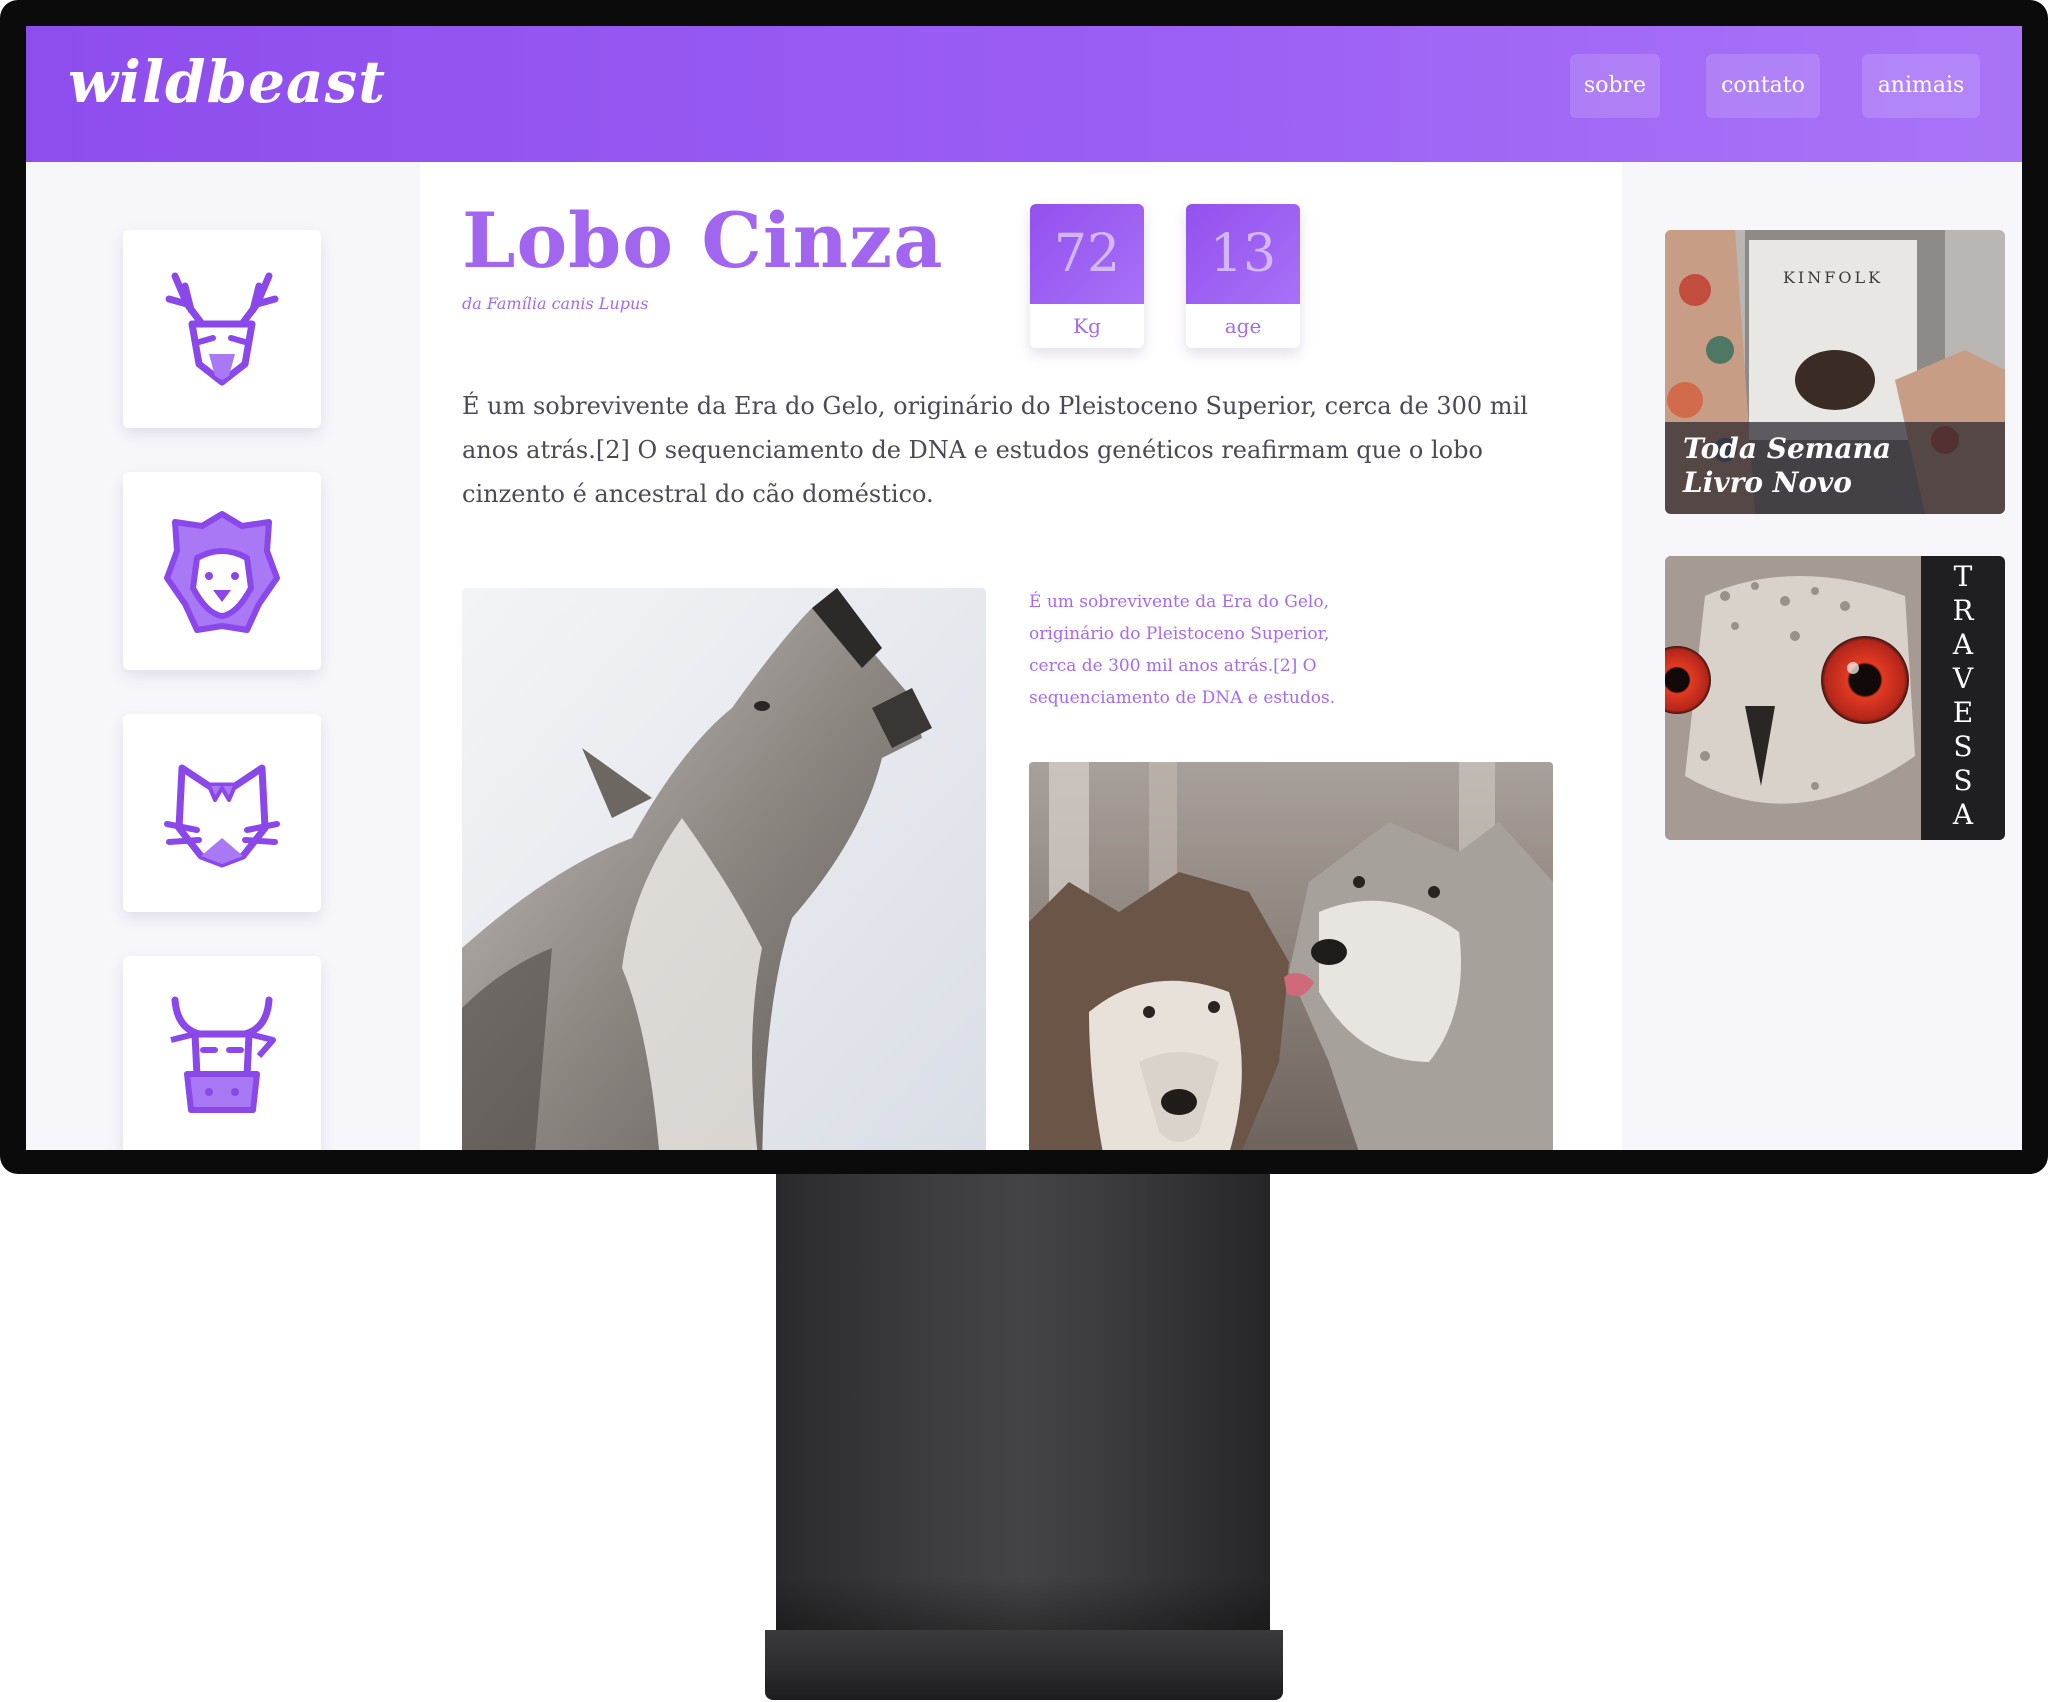 The image size is (2048, 1702). What do you see at coordinates (1763, 86) in the screenshot?
I see `nav-contato: contato` at bounding box center [1763, 86].